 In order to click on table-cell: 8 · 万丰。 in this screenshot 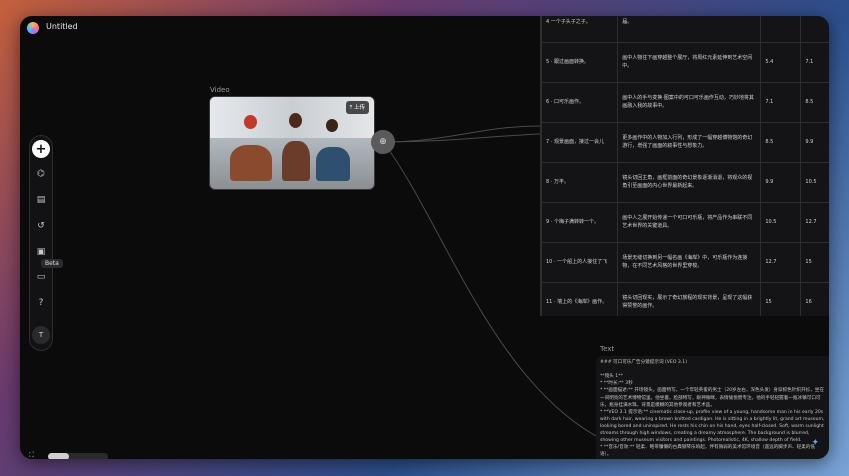, I will do `click(580, 182)`.